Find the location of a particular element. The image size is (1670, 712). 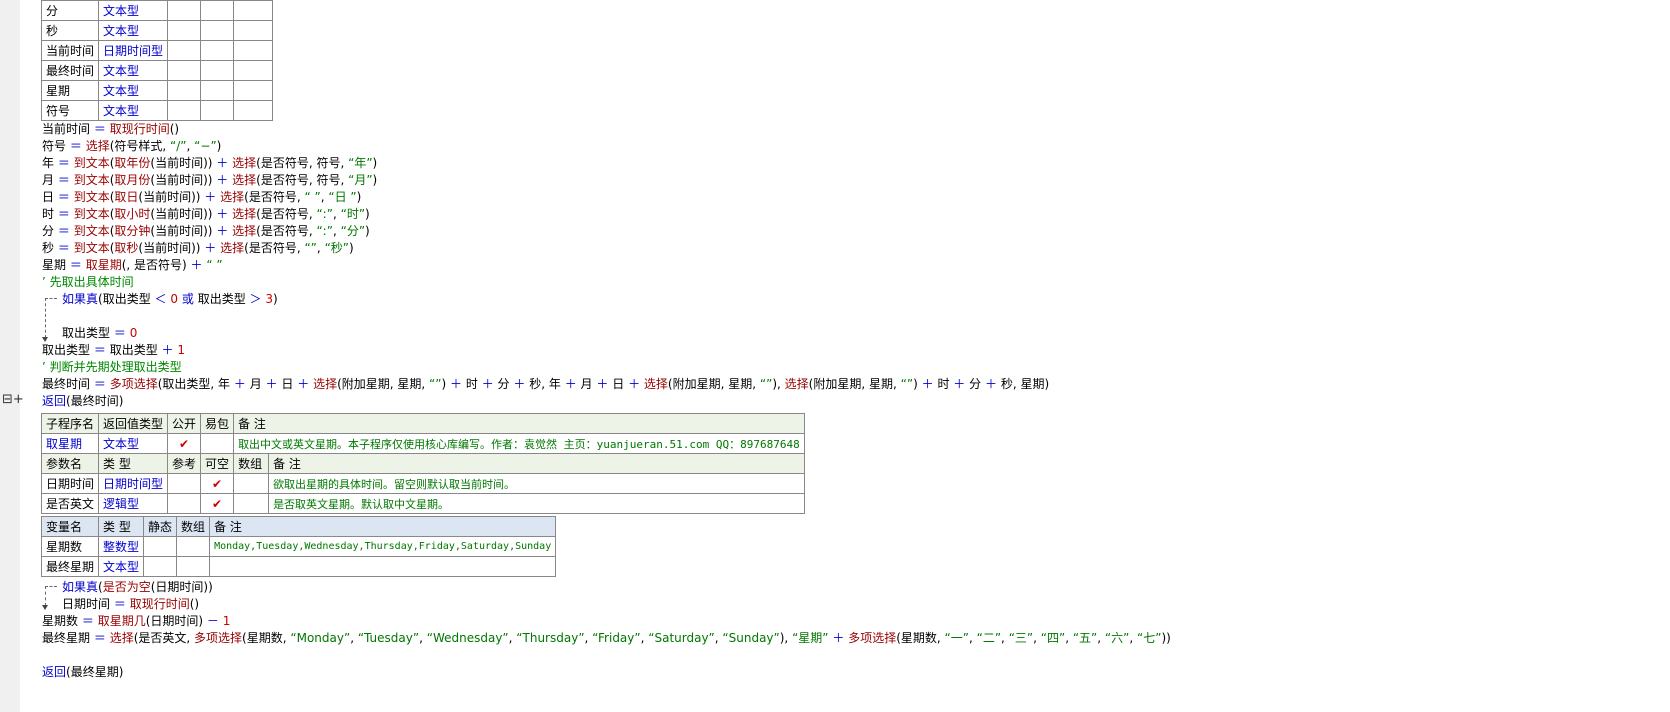

param-note-cell: 是否取英文星期。默认取中文星期。 is located at coordinates (536, 503).